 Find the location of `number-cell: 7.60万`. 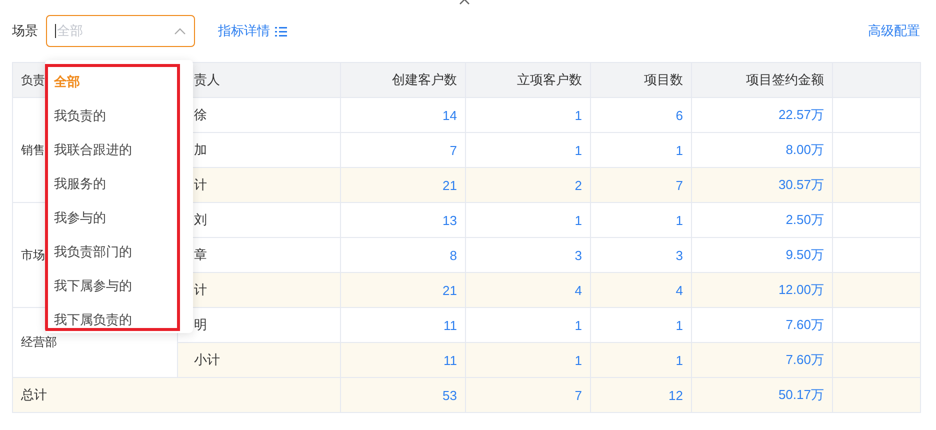

number-cell: 7.60万 is located at coordinates (762, 360).